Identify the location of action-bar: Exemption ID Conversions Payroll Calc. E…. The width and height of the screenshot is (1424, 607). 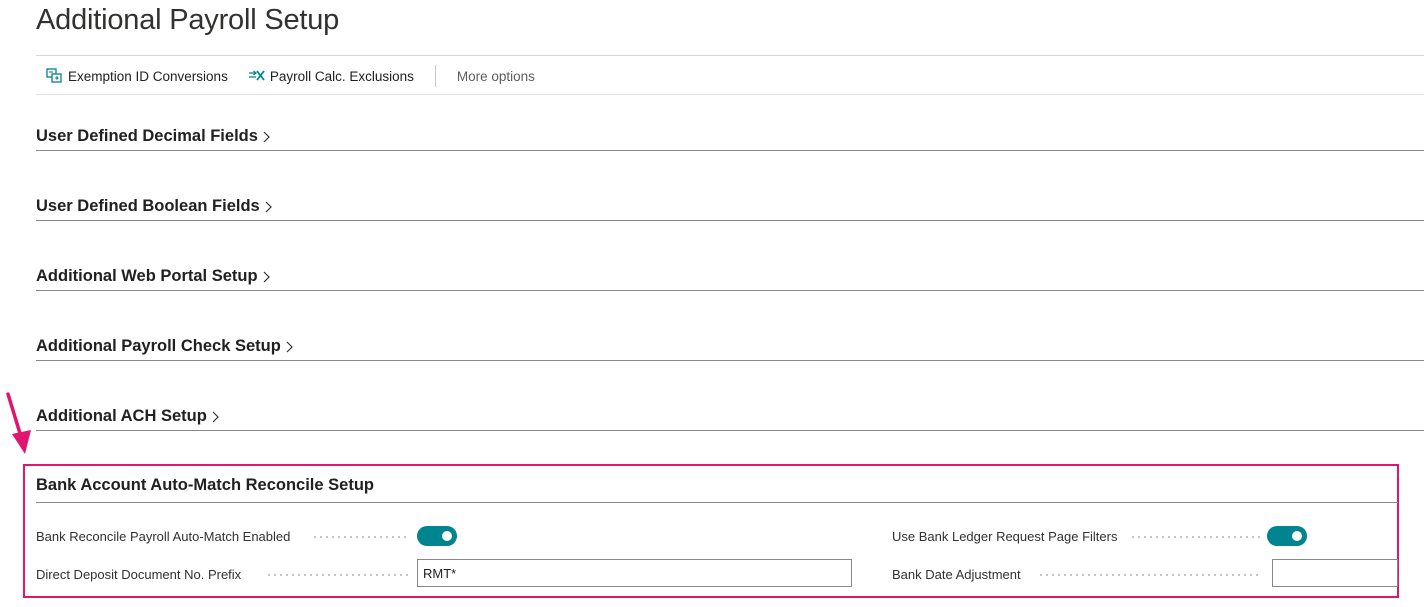
(285, 76).